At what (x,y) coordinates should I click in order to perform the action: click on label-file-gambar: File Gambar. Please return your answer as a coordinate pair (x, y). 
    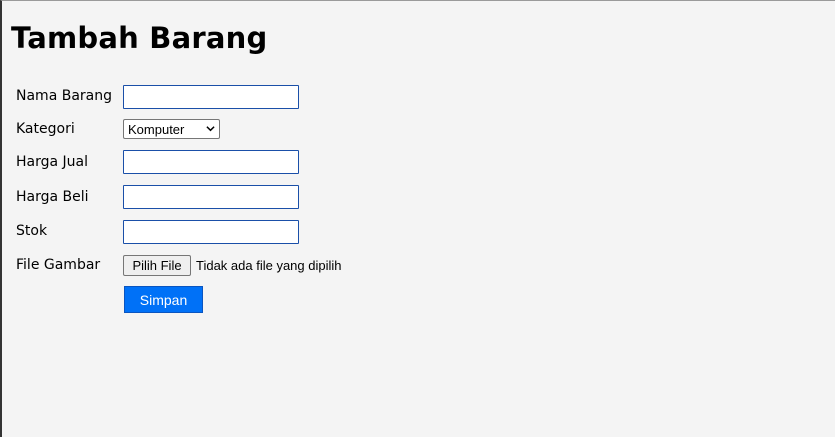
    Looking at the image, I should click on (58, 265).